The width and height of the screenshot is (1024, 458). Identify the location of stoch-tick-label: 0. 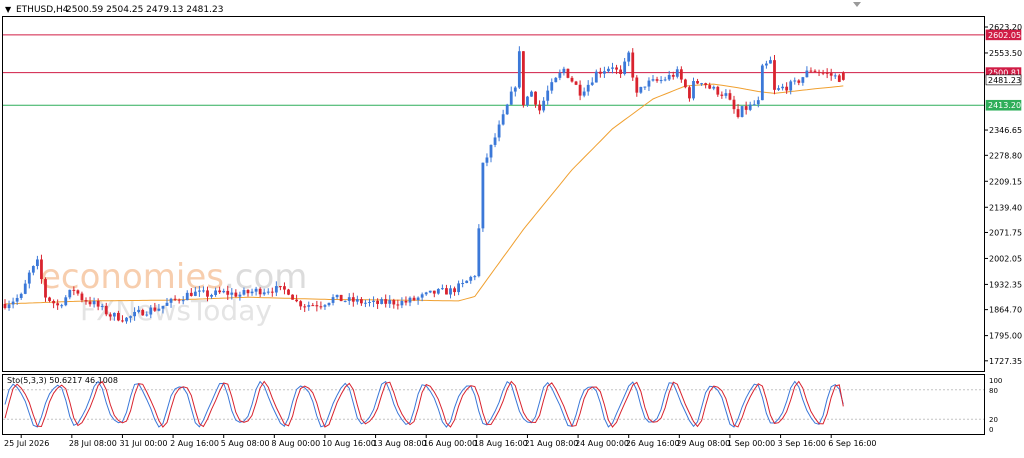
(991, 430).